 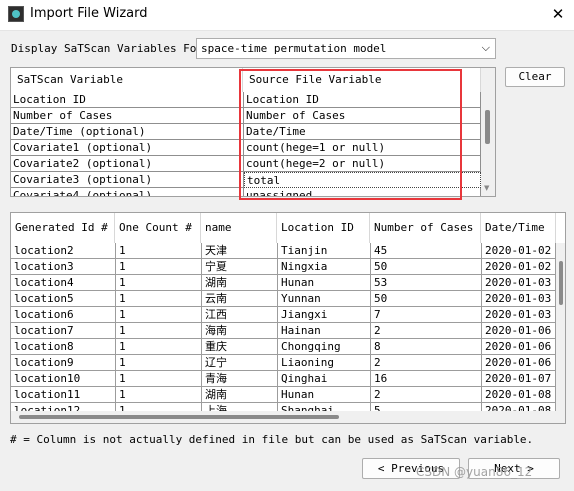 I want to click on generated-id-cell: location11, so click(x=63, y=395).